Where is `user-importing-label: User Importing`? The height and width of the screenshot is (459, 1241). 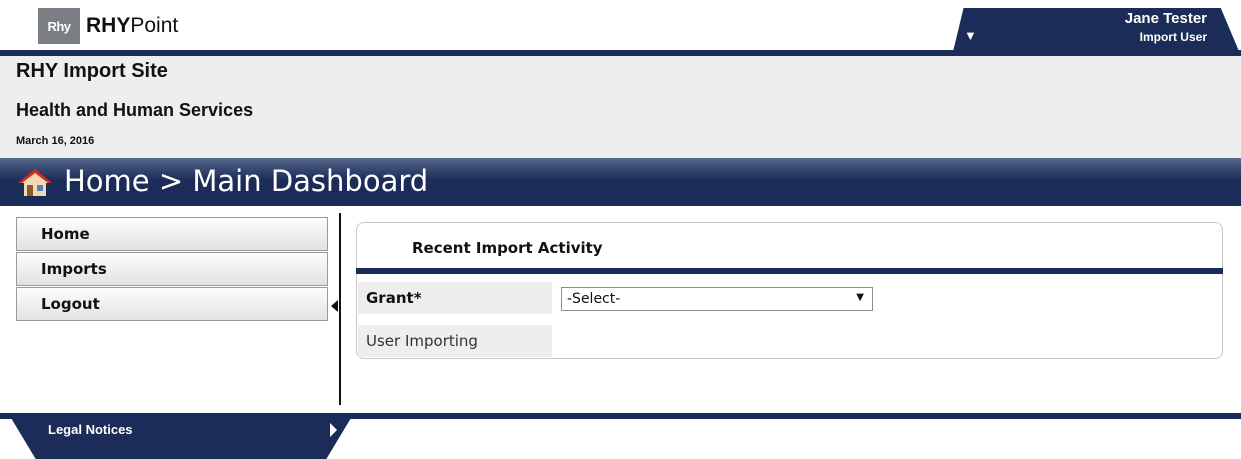 user-importing-label: User Importing is located at coordinates (455, 341).